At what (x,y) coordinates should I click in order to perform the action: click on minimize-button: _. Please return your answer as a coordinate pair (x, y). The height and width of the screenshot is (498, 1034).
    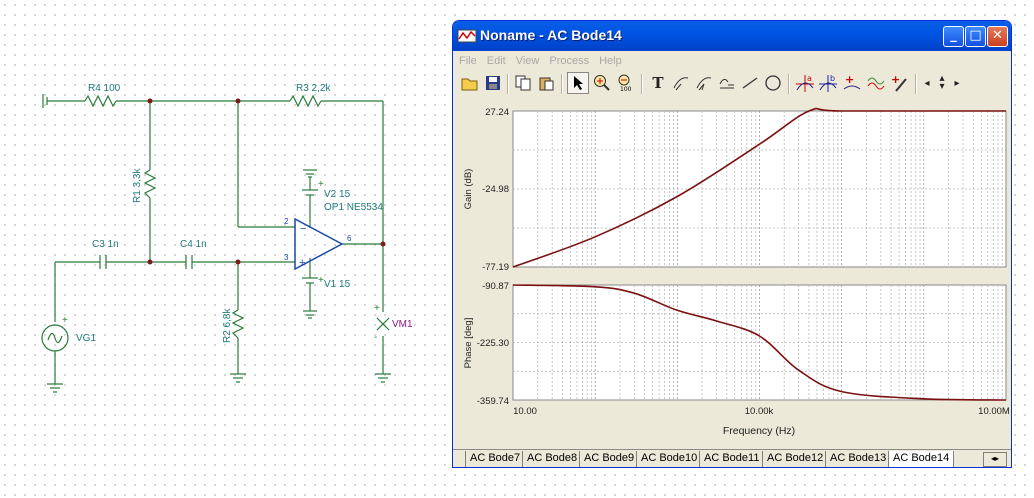
    Looking at the image, I should click on (953, 36).